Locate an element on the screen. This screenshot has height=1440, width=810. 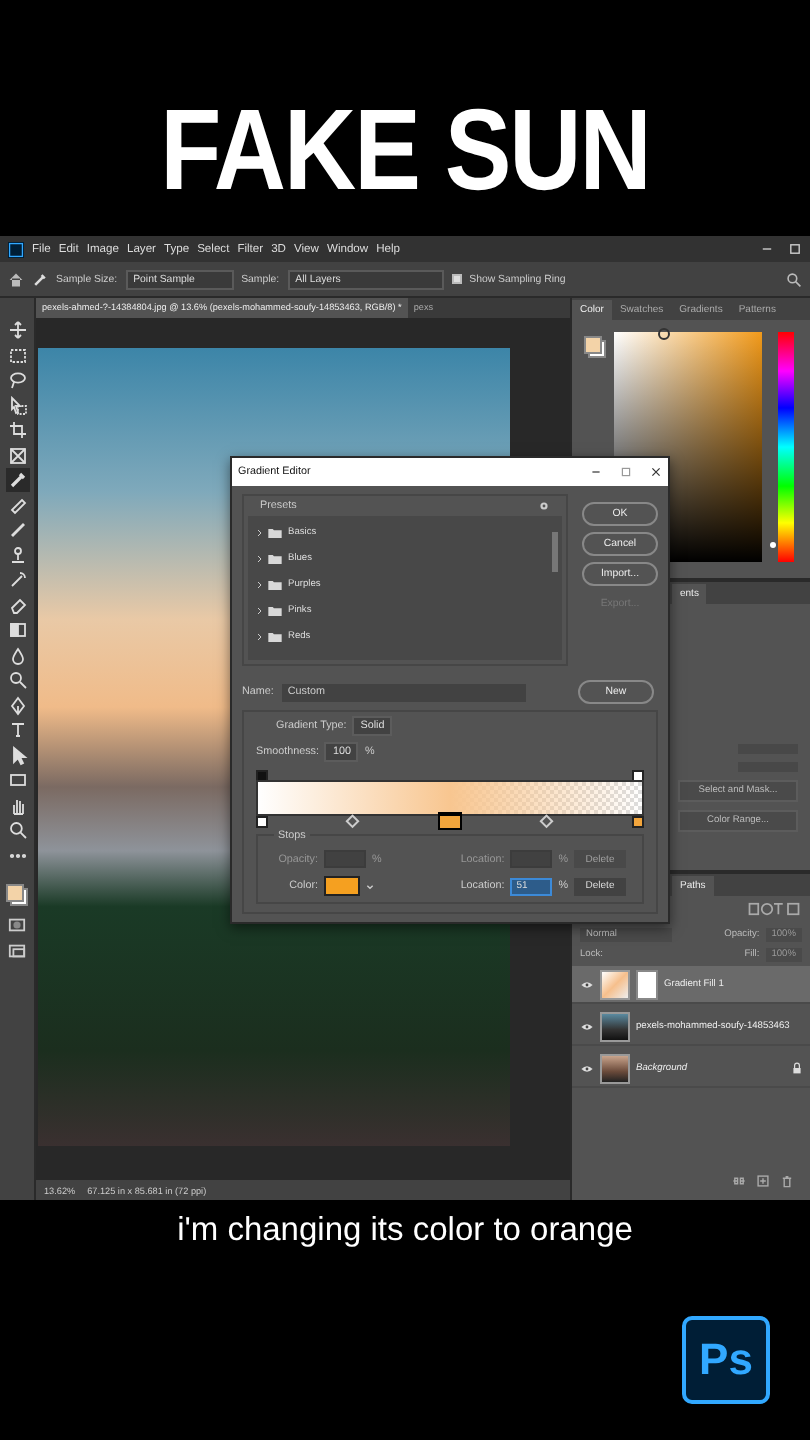
rectangle-icon is located at coordinates (17, 780).